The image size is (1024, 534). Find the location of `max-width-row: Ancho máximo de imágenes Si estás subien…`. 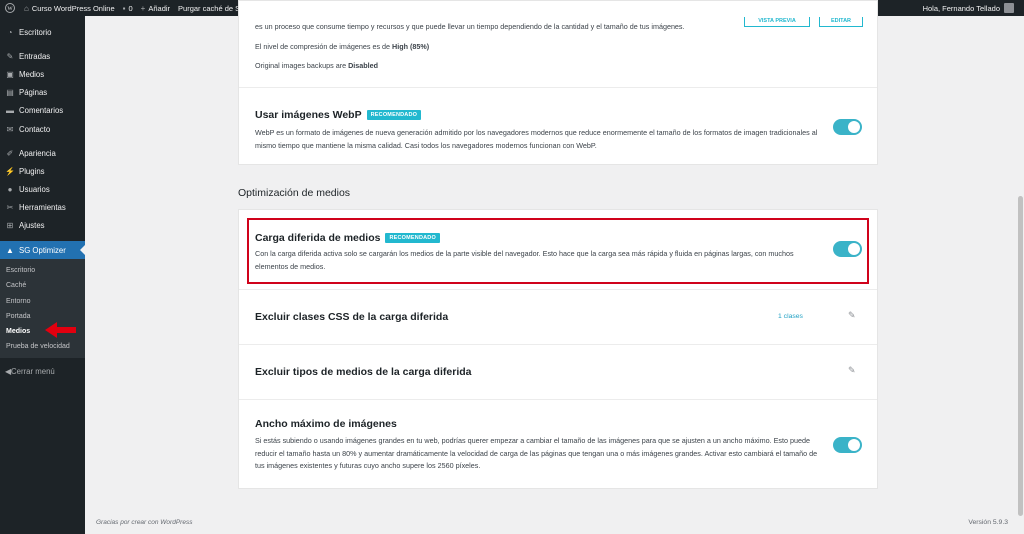

max-width-row: Ancho máximo de imágenes Si estás subien… is located at coordinates (558, 444).